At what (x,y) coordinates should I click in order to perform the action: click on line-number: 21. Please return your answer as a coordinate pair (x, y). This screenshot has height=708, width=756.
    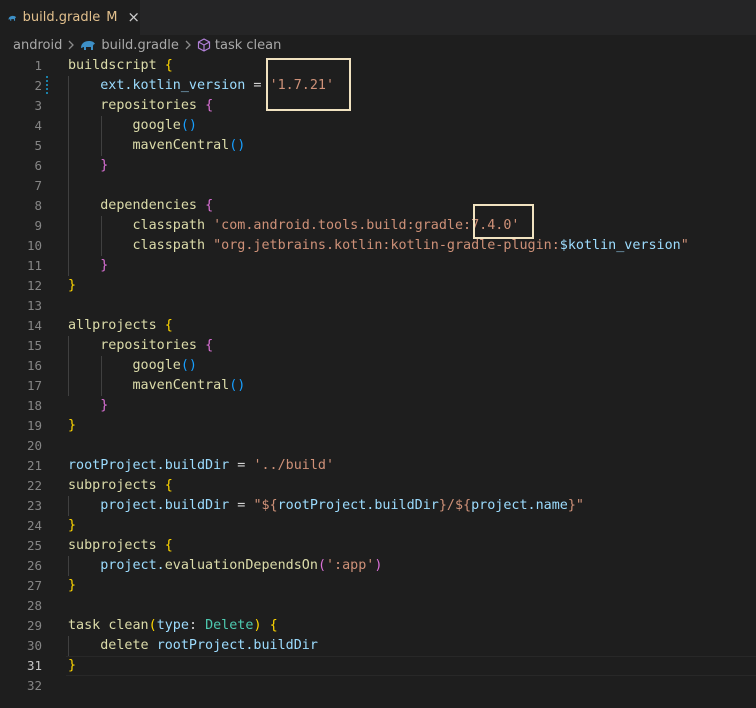
    Looking at the image, I should click on (34, 465).